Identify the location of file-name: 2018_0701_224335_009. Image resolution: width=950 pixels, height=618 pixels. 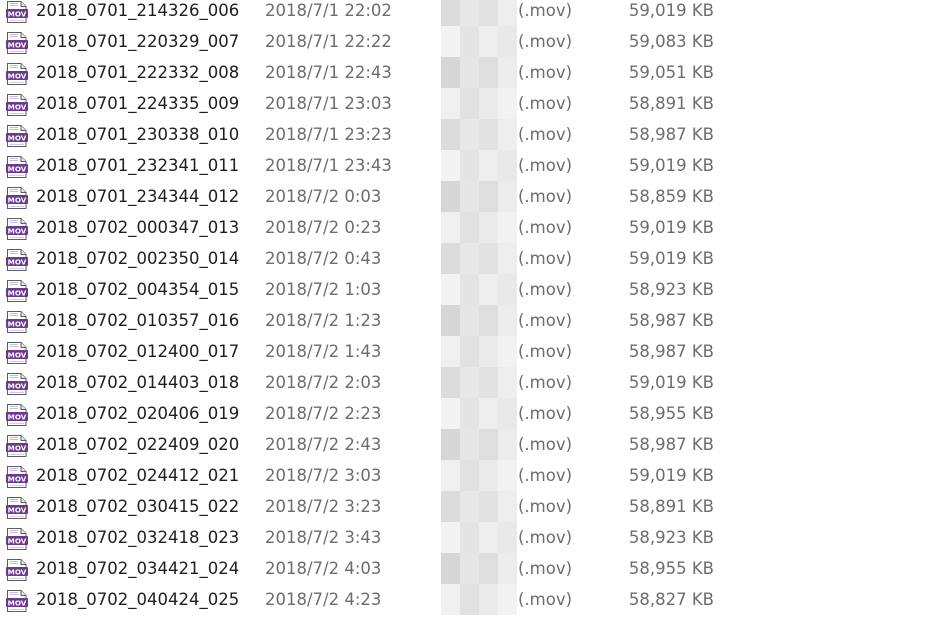
(138, 103).